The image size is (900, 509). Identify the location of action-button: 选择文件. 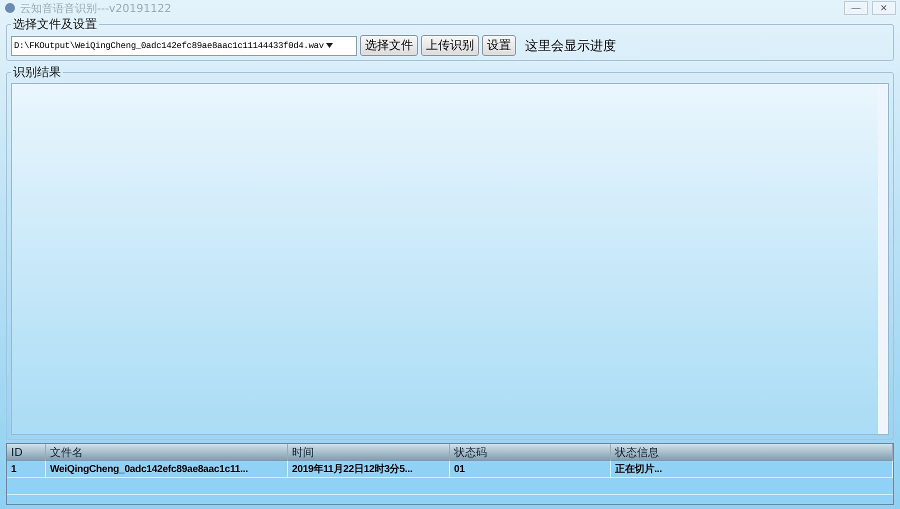
(389, 45).